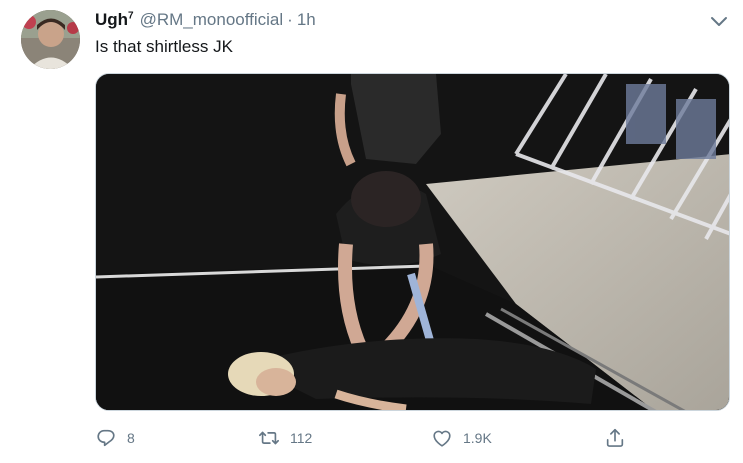 Image resolution: width=743 pixels, height=463 pixels. Describe the element at coordinates (301, 438) in the screenshot. I see `retweet-count: 112` at that location.